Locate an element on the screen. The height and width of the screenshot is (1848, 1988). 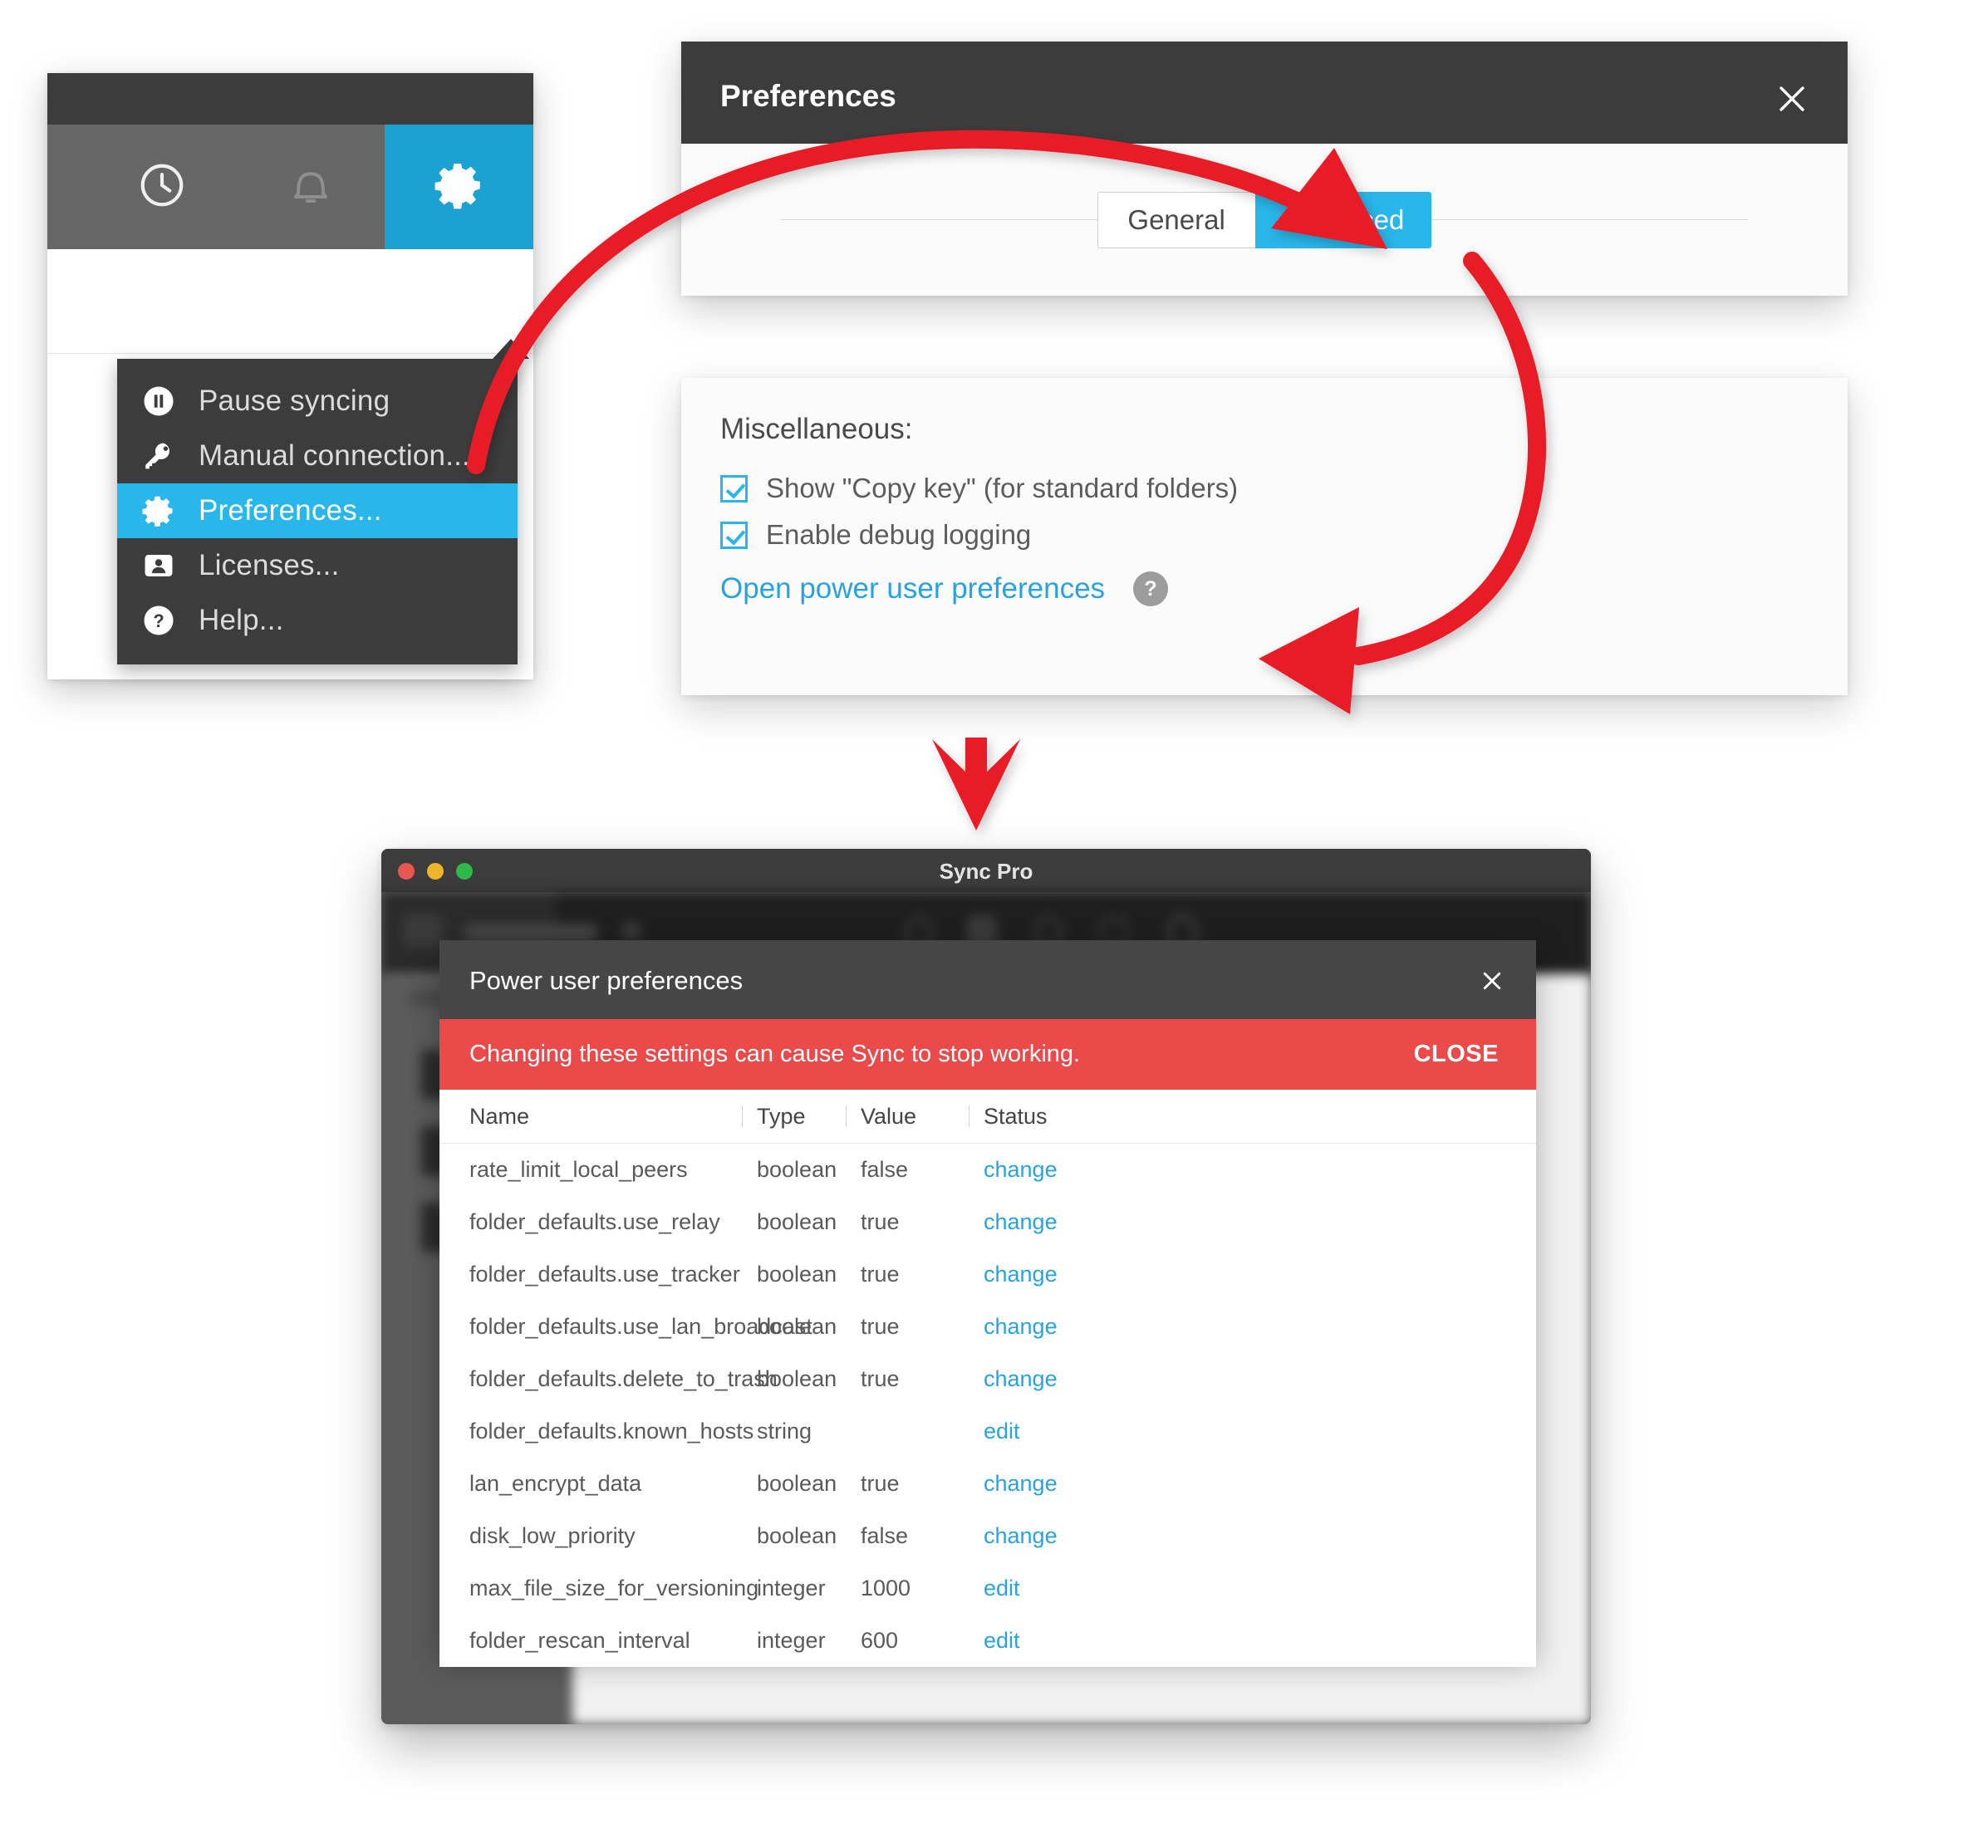
warning-close-button: CLOSE is located at coordinates (1457, 1054).